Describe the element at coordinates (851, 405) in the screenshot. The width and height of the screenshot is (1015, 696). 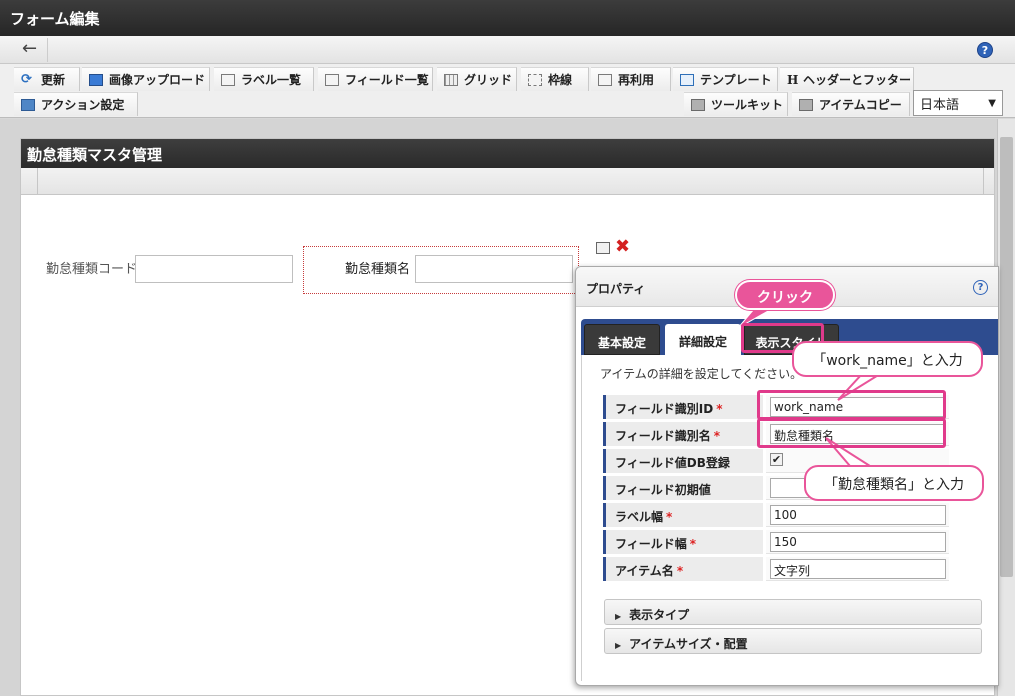
I see `field-id-highlight-box` at that location.